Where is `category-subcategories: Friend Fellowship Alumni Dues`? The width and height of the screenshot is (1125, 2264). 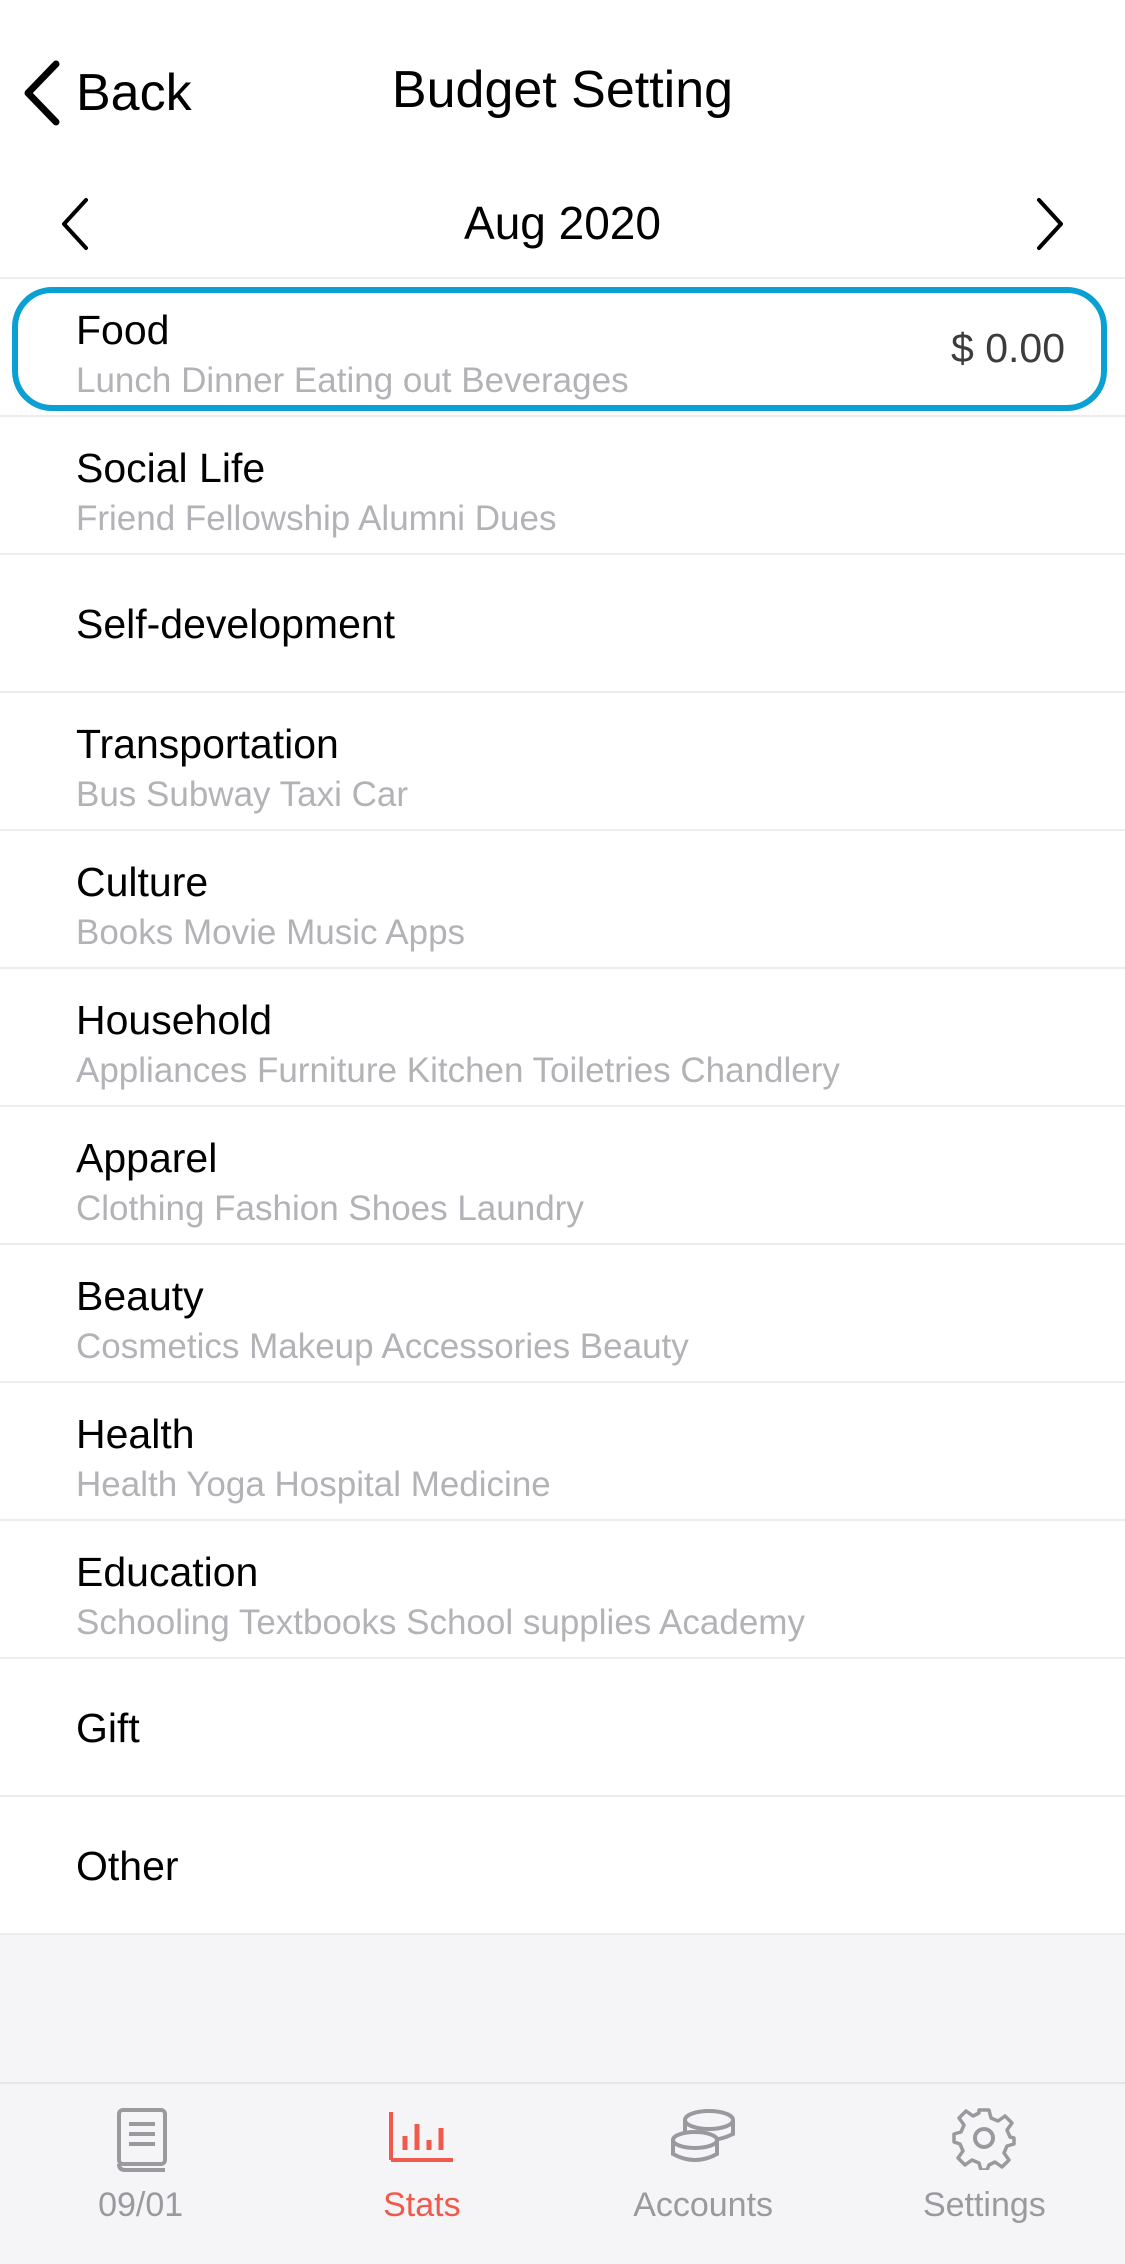
category-subcategories: Friend Fellowship Alumni Dues is located at coordinates (316, 518).